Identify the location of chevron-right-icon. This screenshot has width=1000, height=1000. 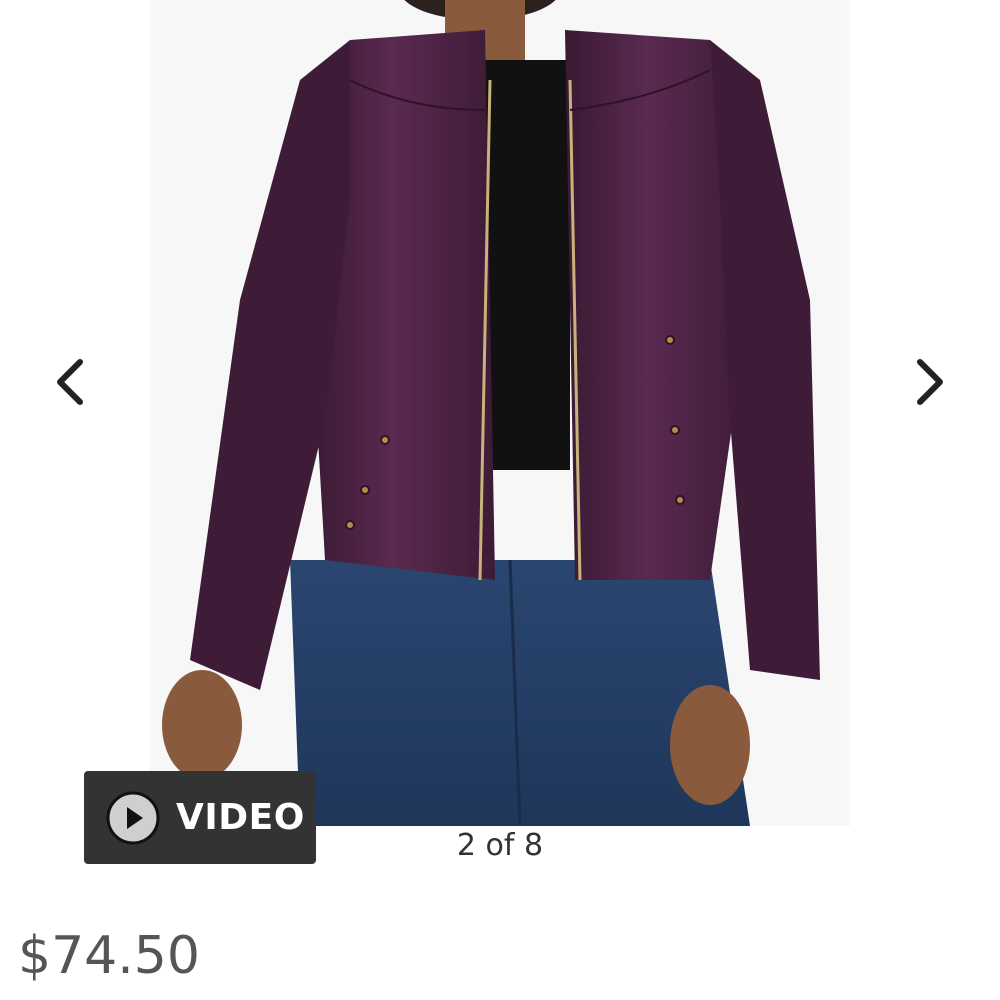
(930, 382).